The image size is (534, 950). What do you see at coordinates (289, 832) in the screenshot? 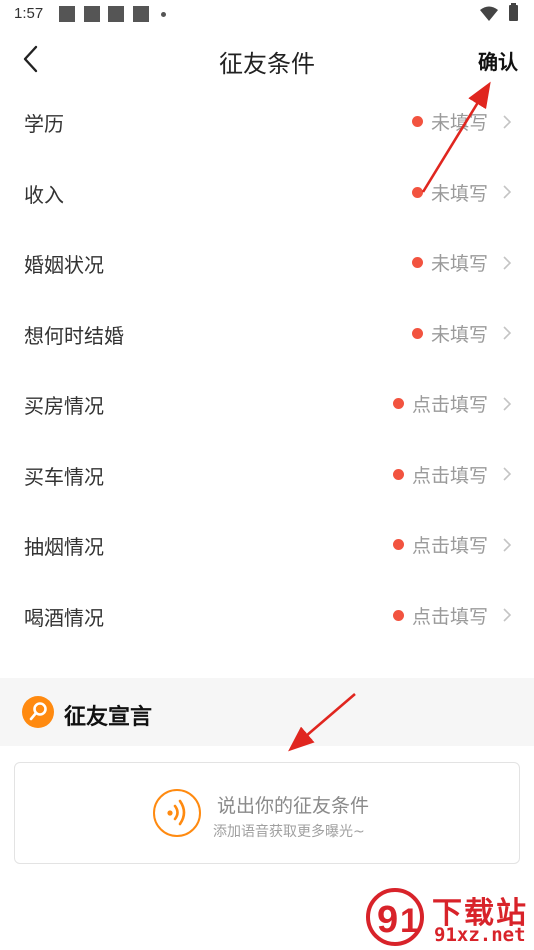
I see `voice-prompt-subtitle: 添加语音获取更多曝光~` at bounding box center [289, 832].